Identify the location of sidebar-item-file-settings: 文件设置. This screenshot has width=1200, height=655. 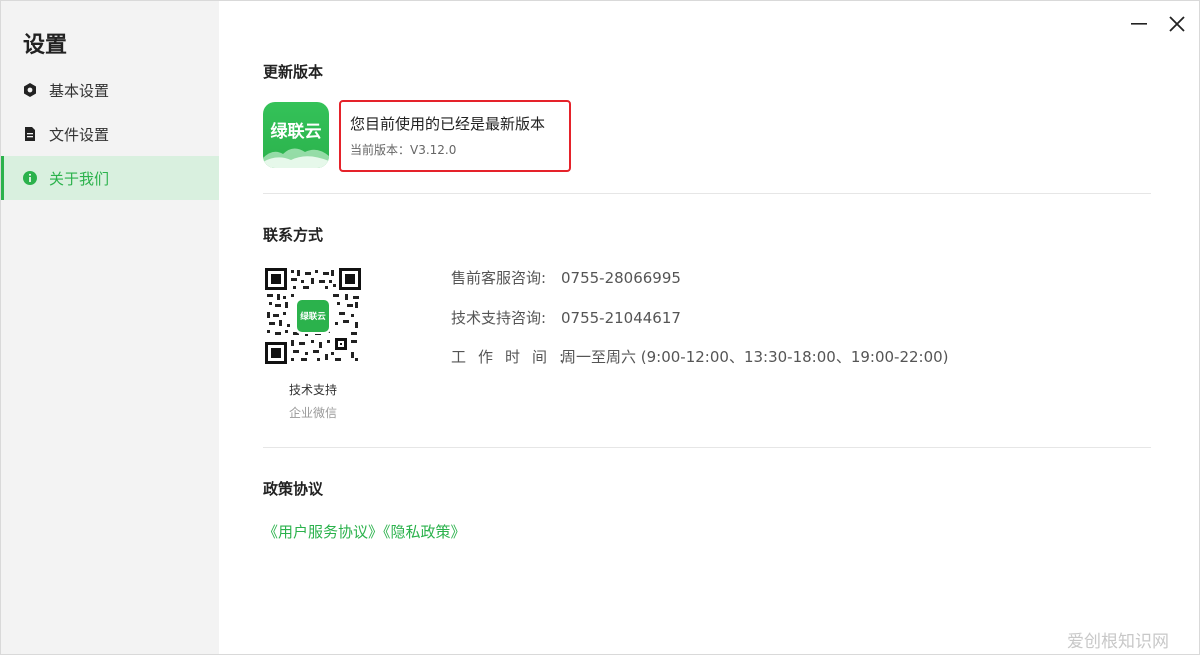
(110, 134).